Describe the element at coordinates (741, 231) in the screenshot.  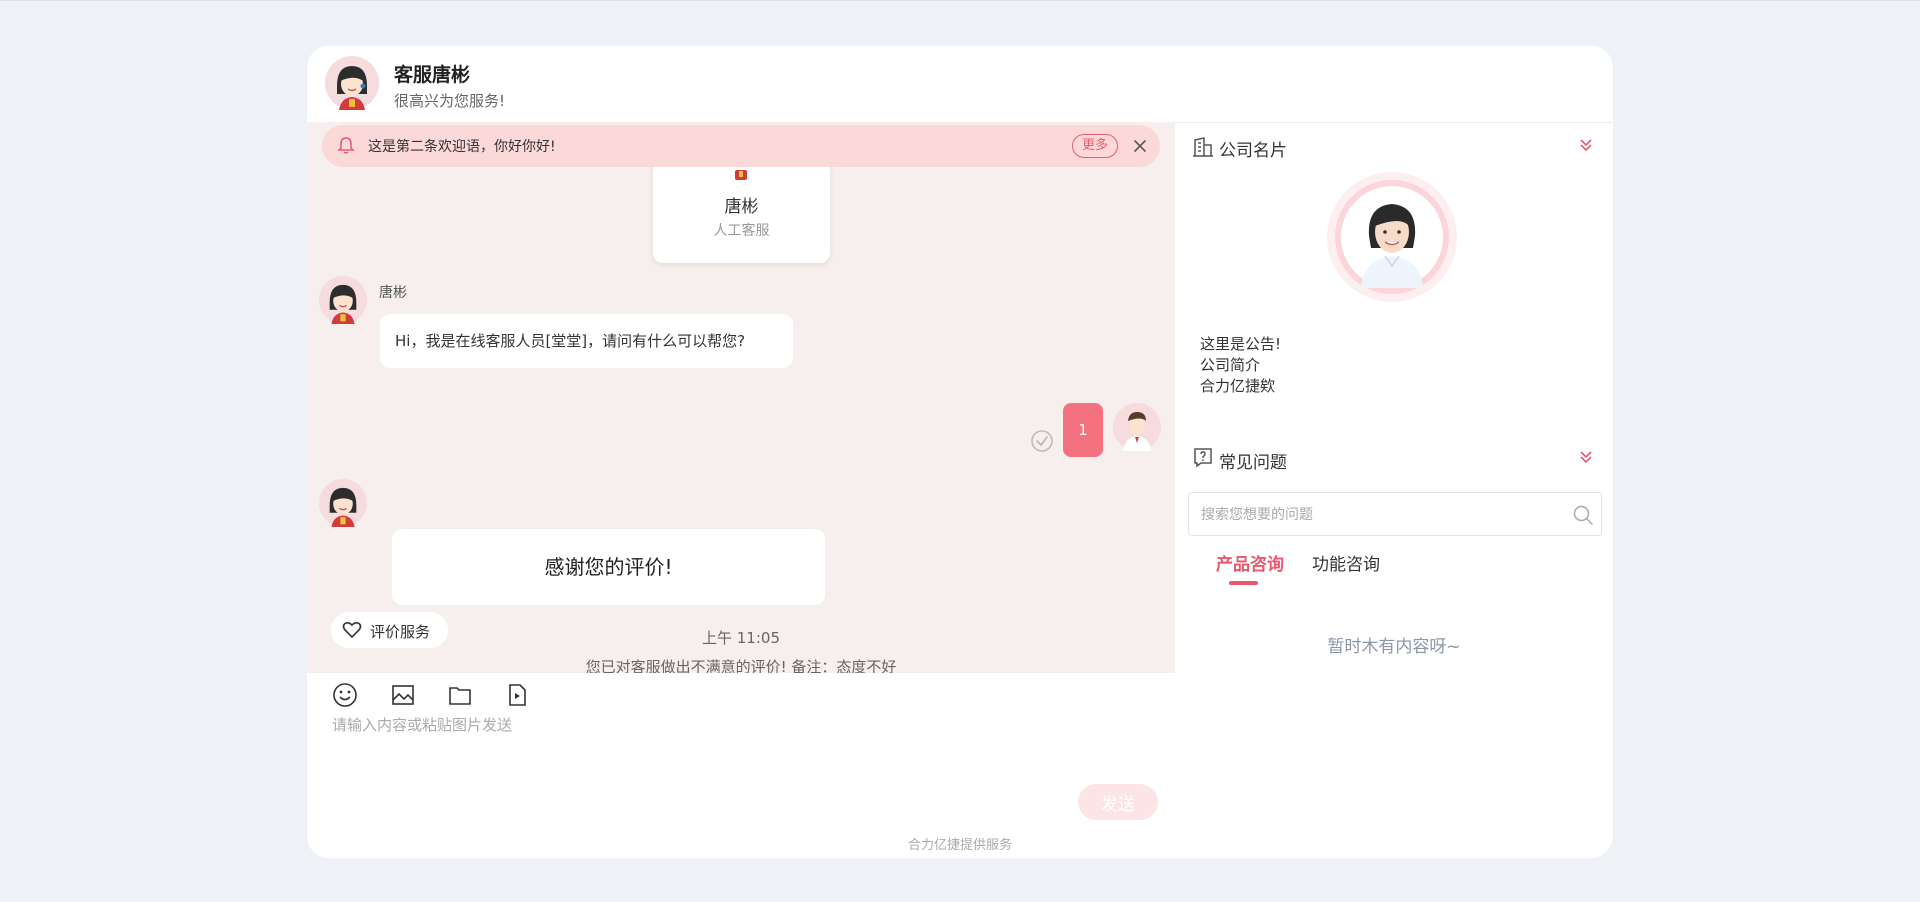
I see `agent-card-role: 人工客服` at that location.